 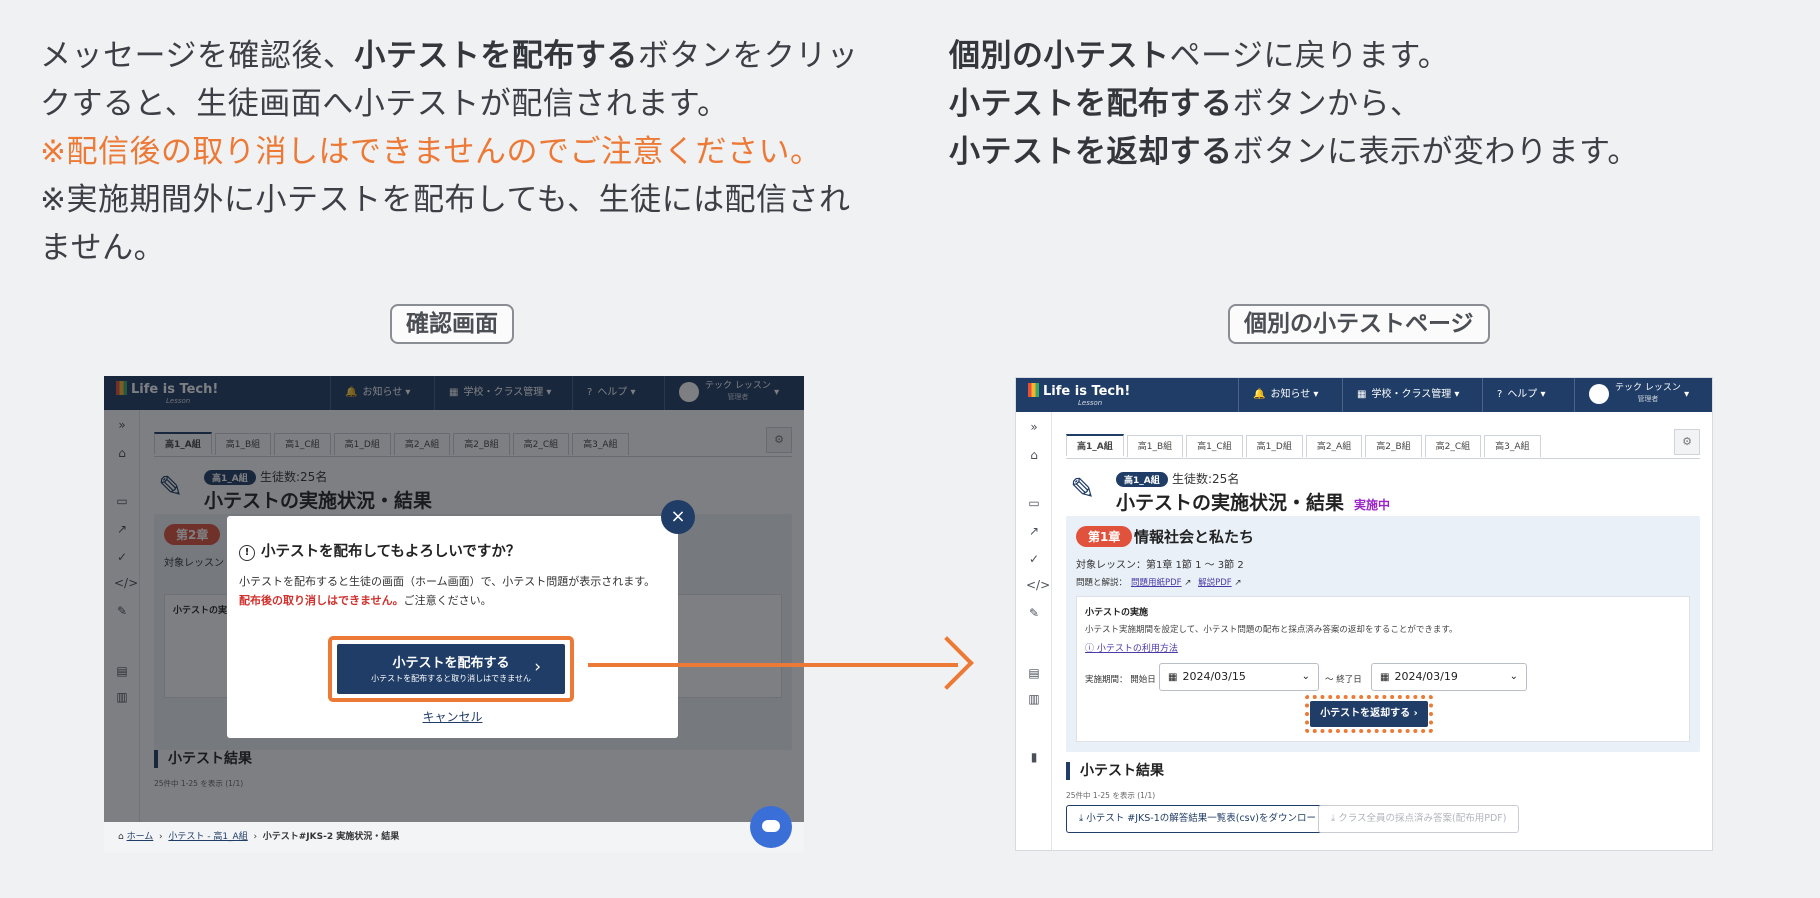 I want to click on modal-title: ! 小テストを配布してもよろしいですか？, so click(x=379, y=550).